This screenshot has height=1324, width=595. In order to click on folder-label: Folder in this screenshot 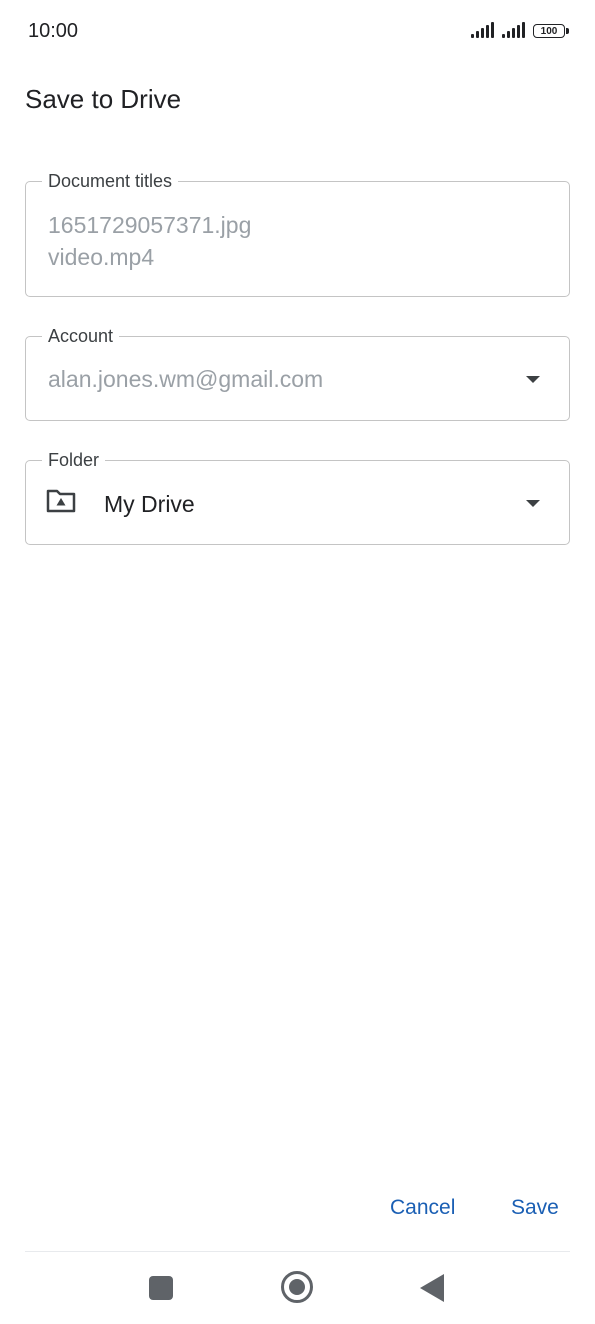, I will do `click(74, 460)`.